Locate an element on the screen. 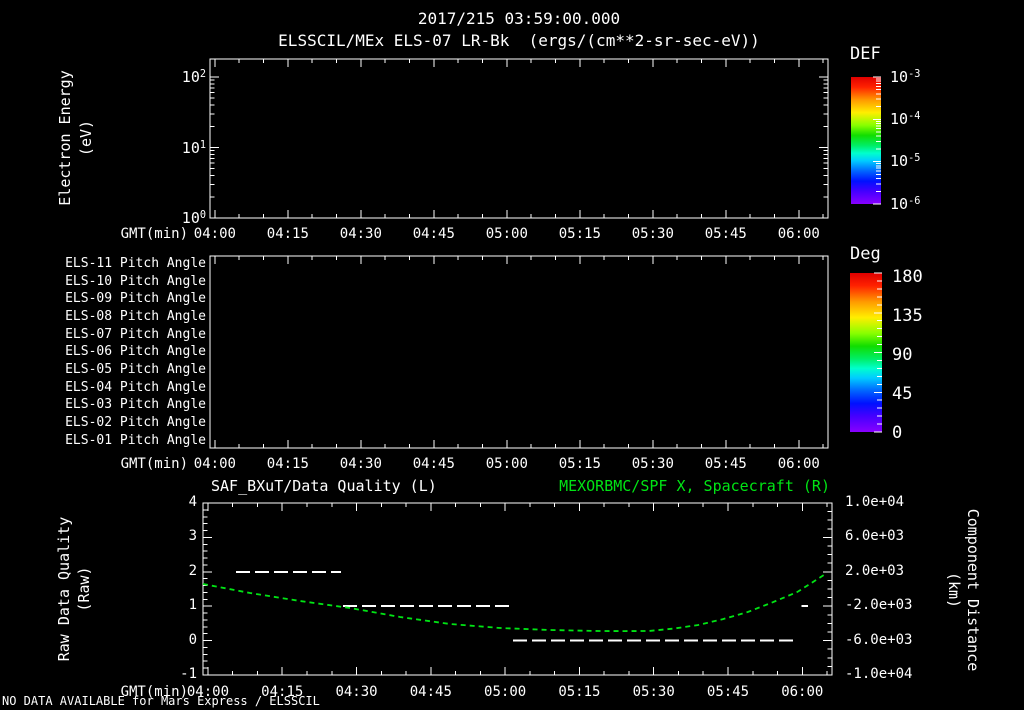 This screenshot has width=1024, height=710. energy-ytick-label: 102 is located at coordinates (193, 77).